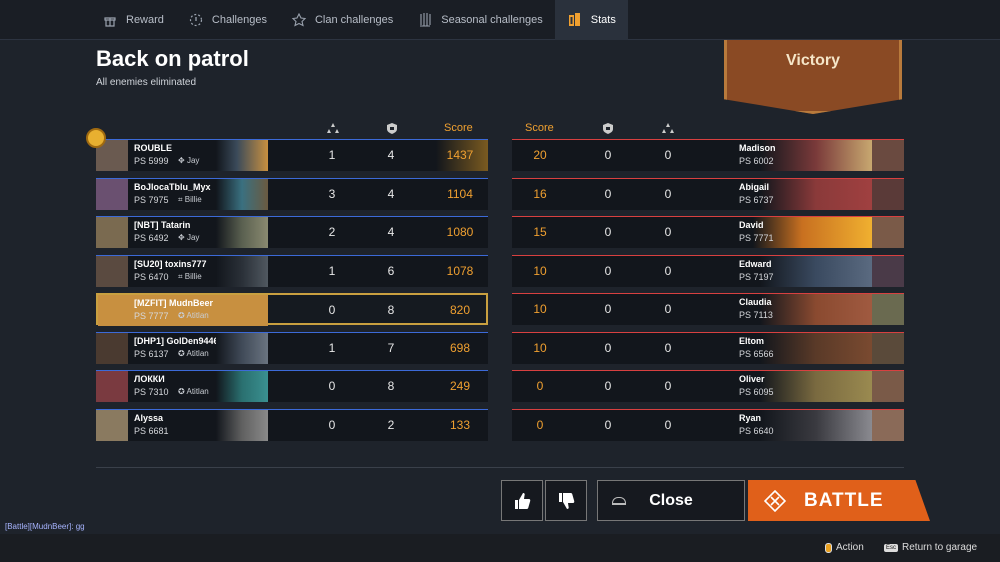 The height and width of the screenshot is (562, 1000). Describe the element at coordinates (391, 348) in the screenshot. I see `assists-value: 7` at that location.